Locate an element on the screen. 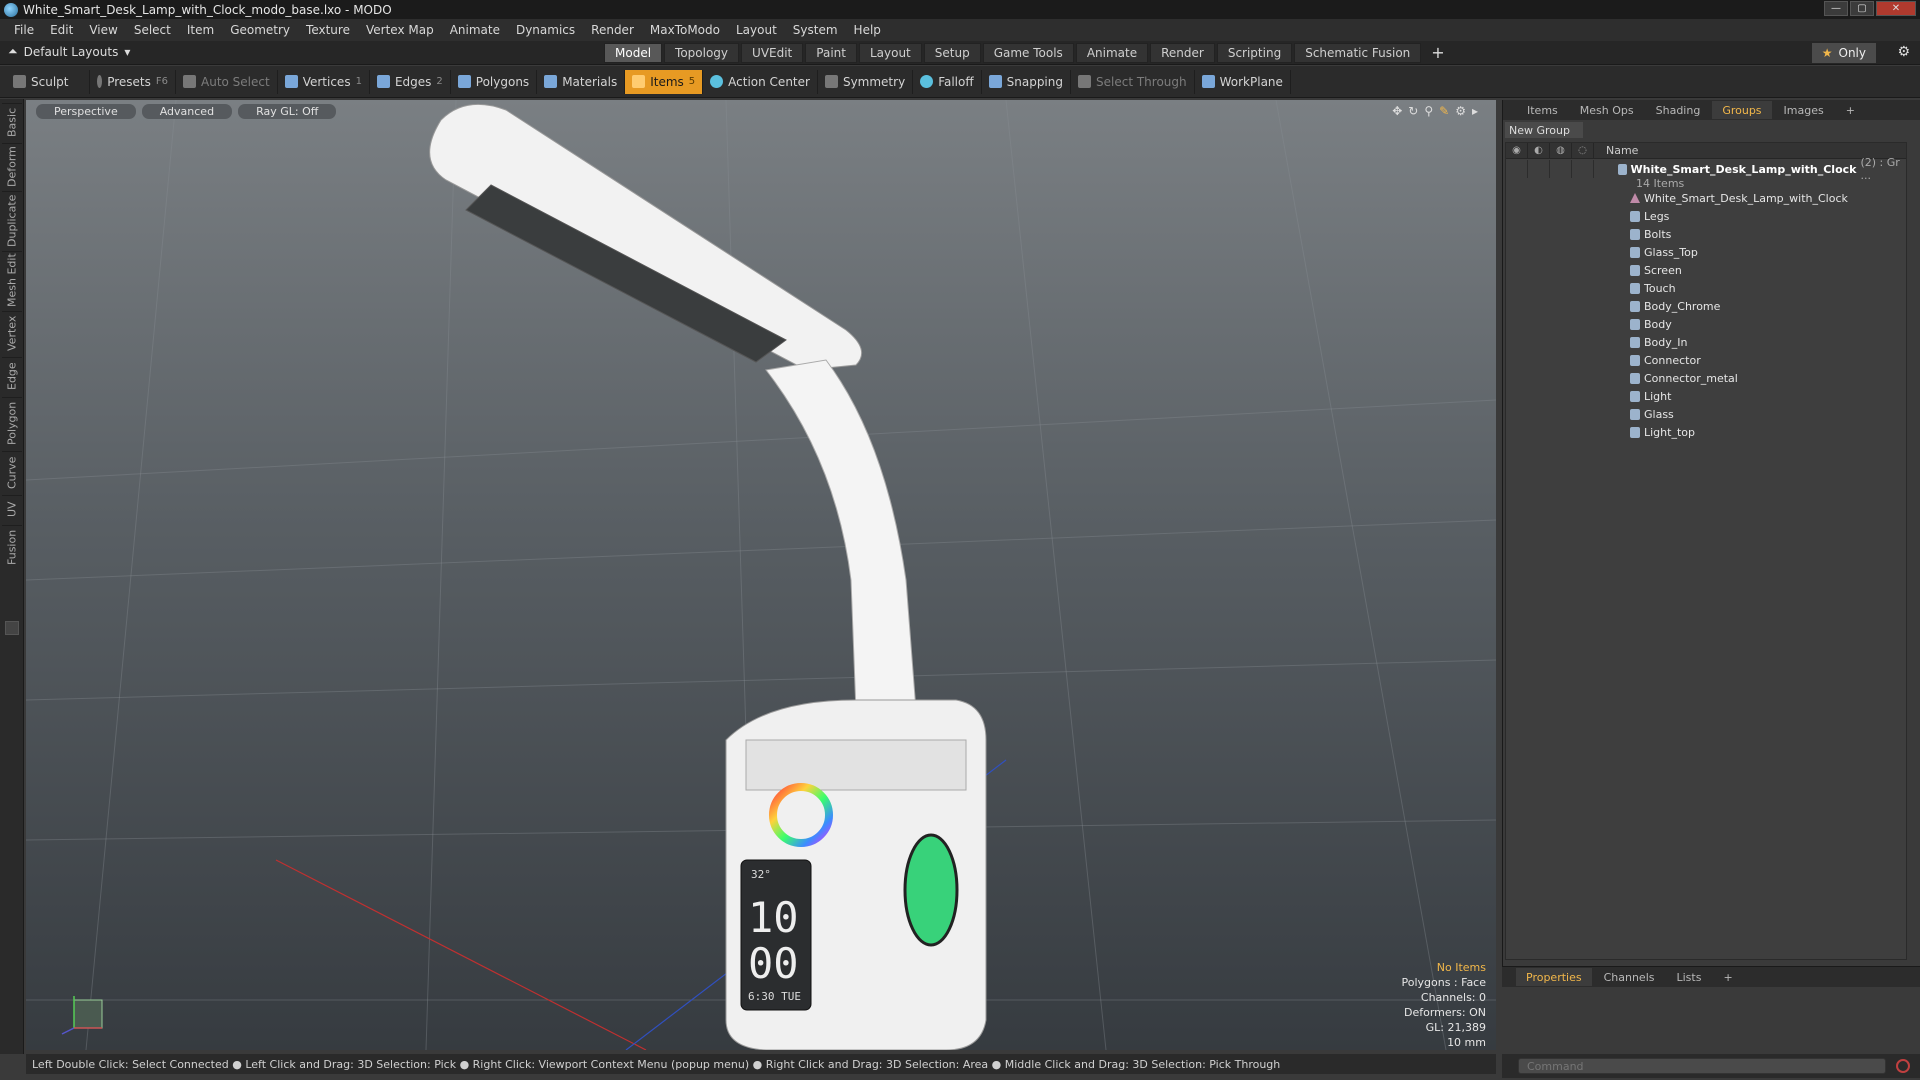 This screenshot has height=1080, width=1920. tab-render: Render is located at coordinates (1182, 53).